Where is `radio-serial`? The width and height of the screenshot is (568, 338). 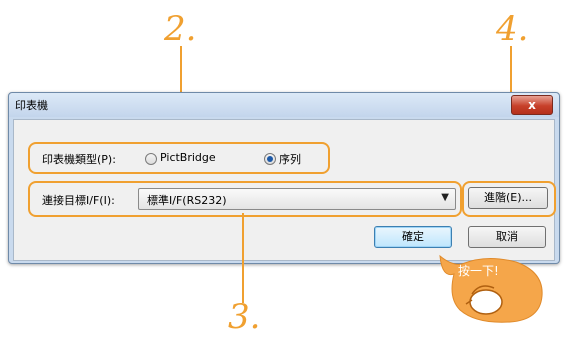 radio-serial is located at coordinates (270, 159).